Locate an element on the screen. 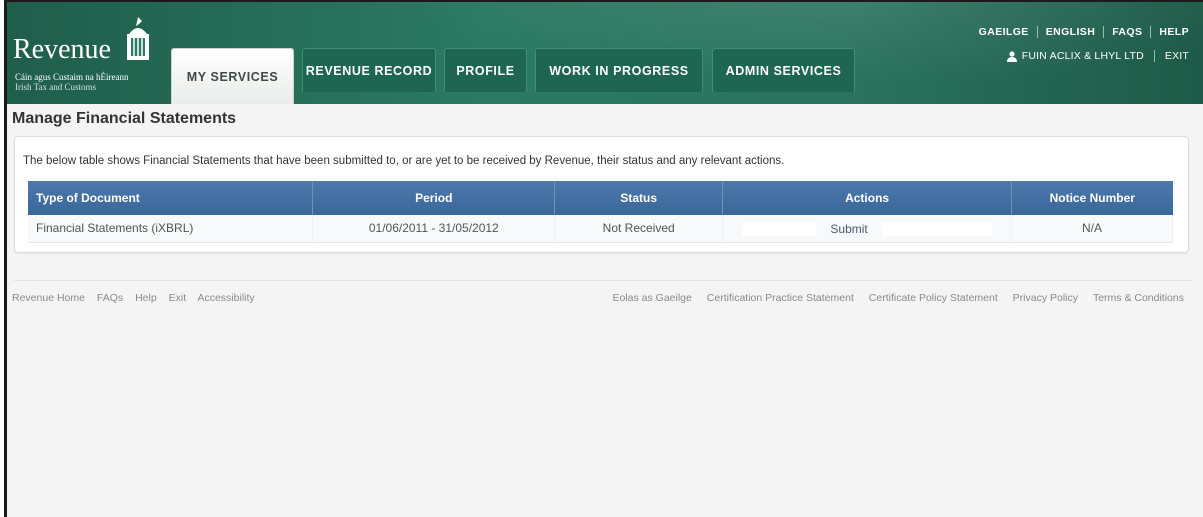 The image size is (1203, 517). footer-link-certification-practice: Certification Practice Statement is located at coordinates (780, 298).